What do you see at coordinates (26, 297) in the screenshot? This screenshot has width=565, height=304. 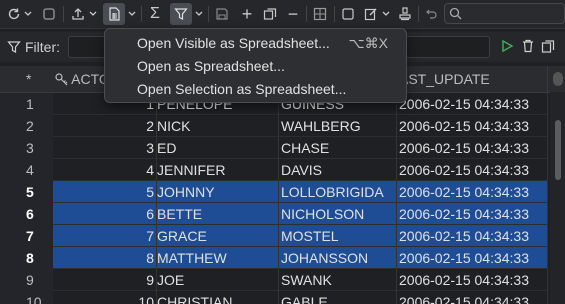 I see `row-number: 10` at bounding box center [26, 297].